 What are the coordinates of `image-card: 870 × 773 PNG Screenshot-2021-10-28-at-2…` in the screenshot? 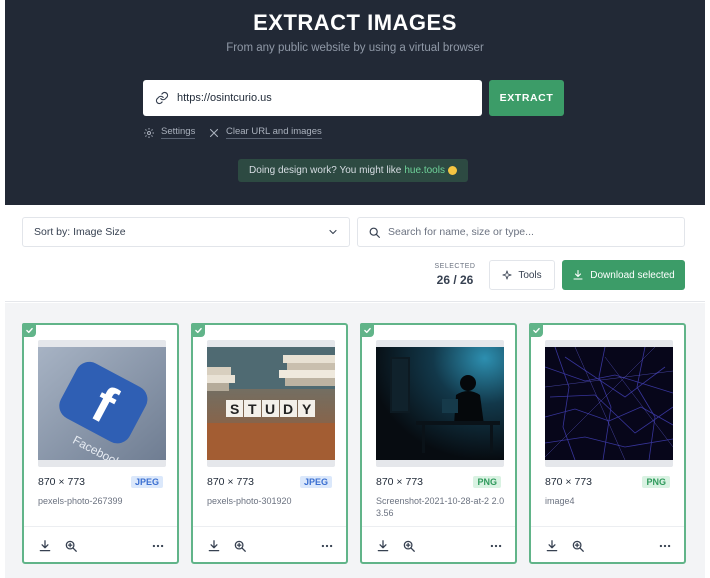 It's located at (438, 443).